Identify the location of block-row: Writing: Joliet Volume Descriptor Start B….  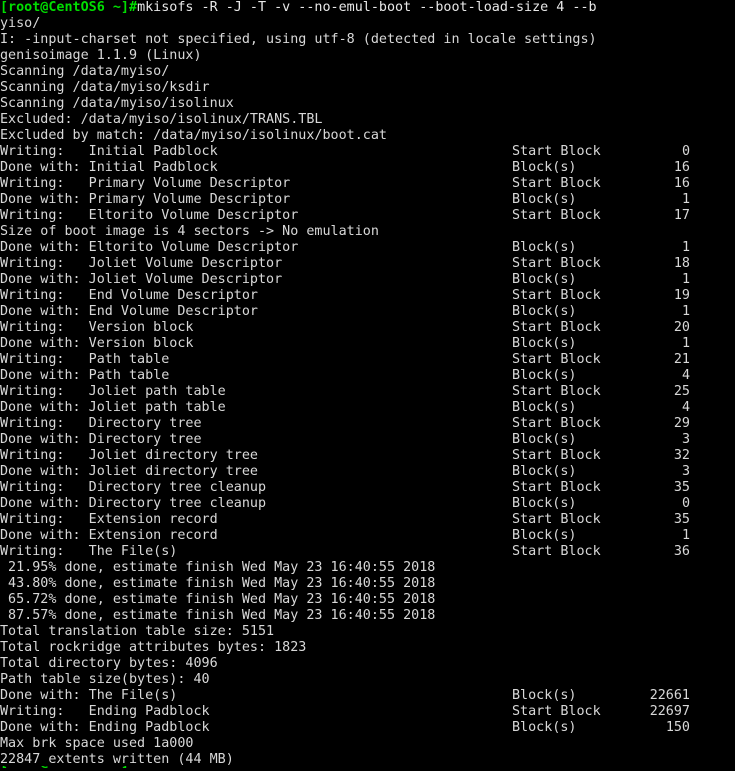
(367, 264).